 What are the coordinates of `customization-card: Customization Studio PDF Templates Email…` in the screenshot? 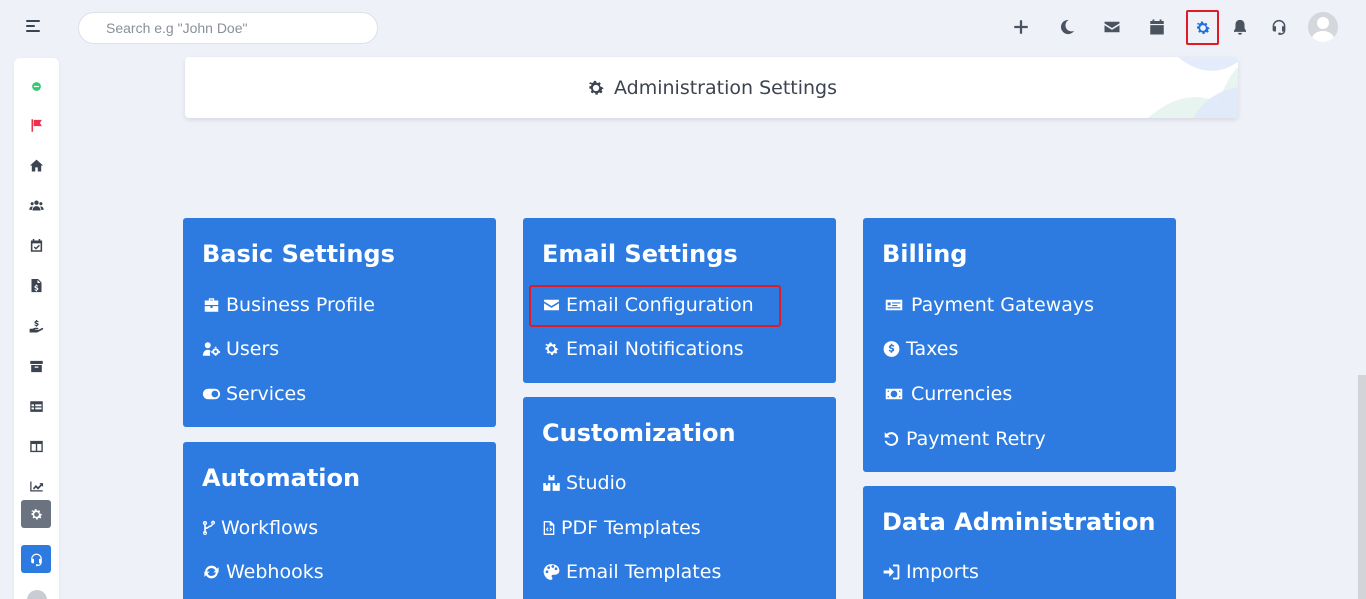 It's located at (679, 498).